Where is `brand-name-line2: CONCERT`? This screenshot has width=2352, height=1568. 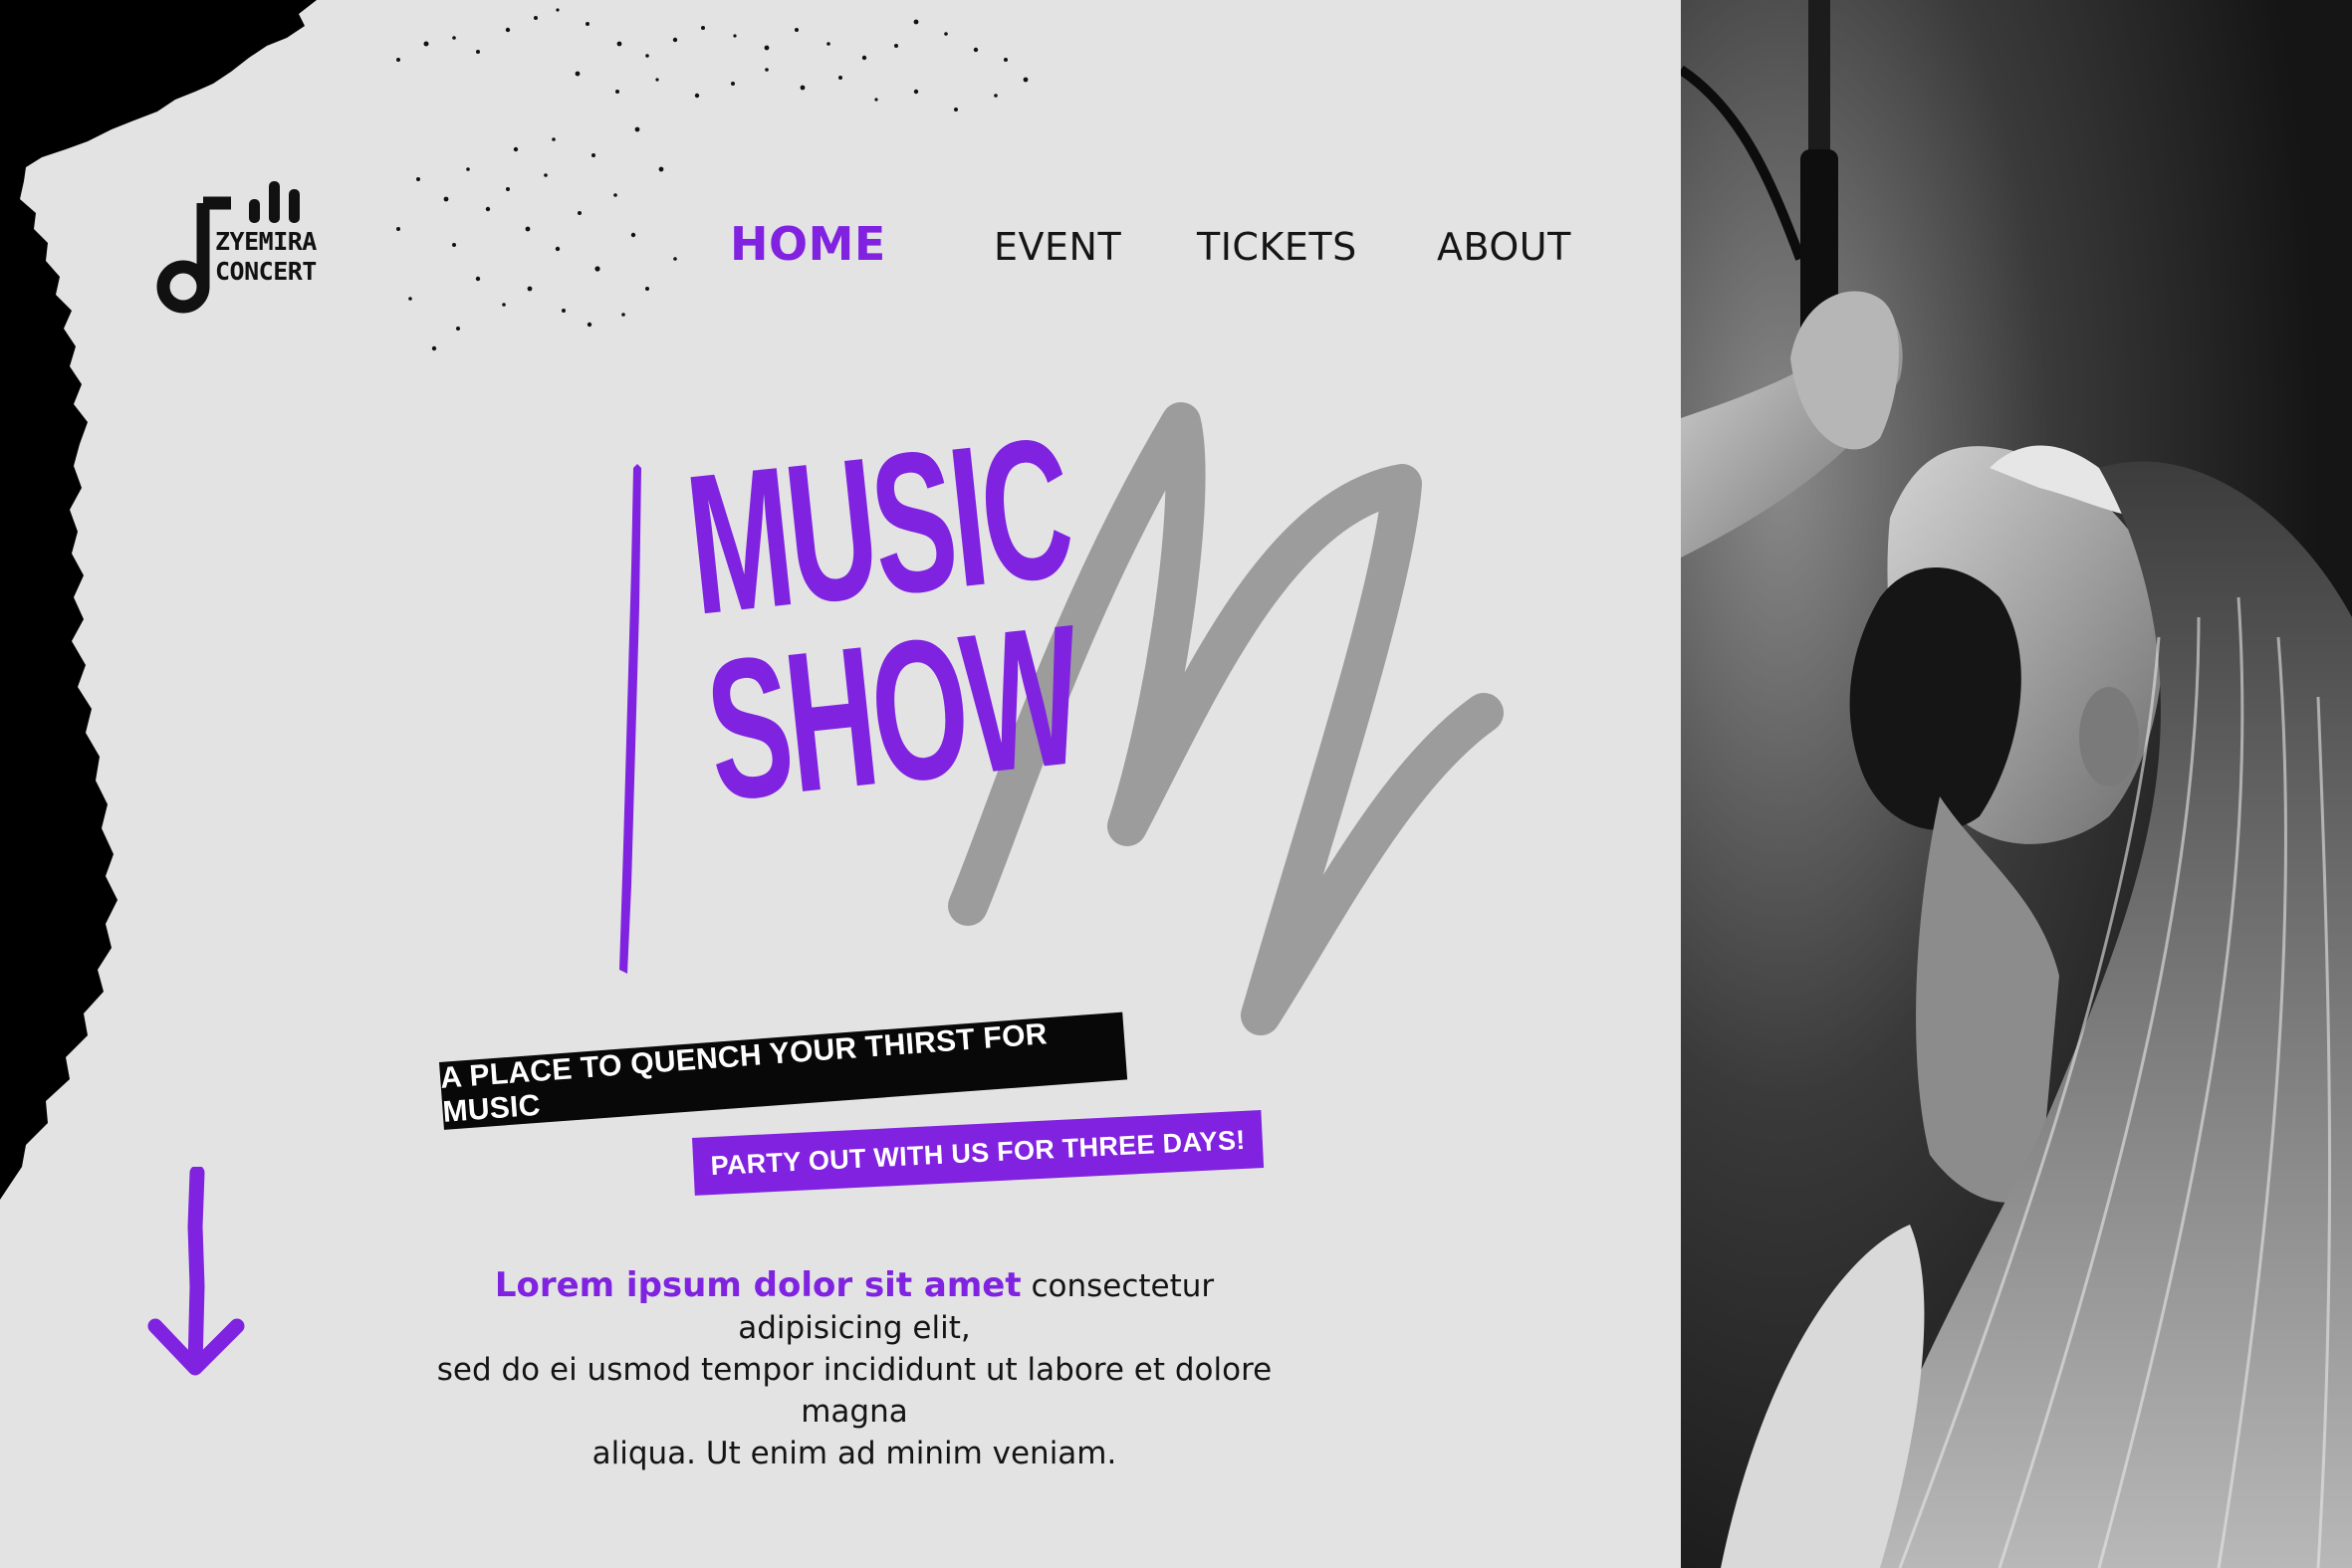 brand-name-line2: CONCERT is located at coordinates (266, 272).